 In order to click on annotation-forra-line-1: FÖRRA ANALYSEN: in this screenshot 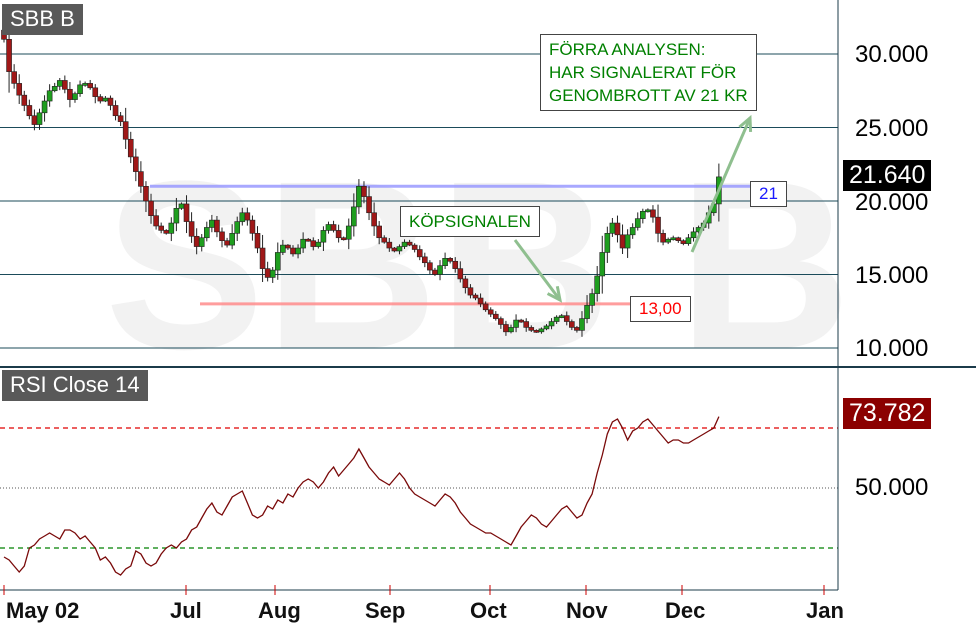, I will do `click(627, 49)`.